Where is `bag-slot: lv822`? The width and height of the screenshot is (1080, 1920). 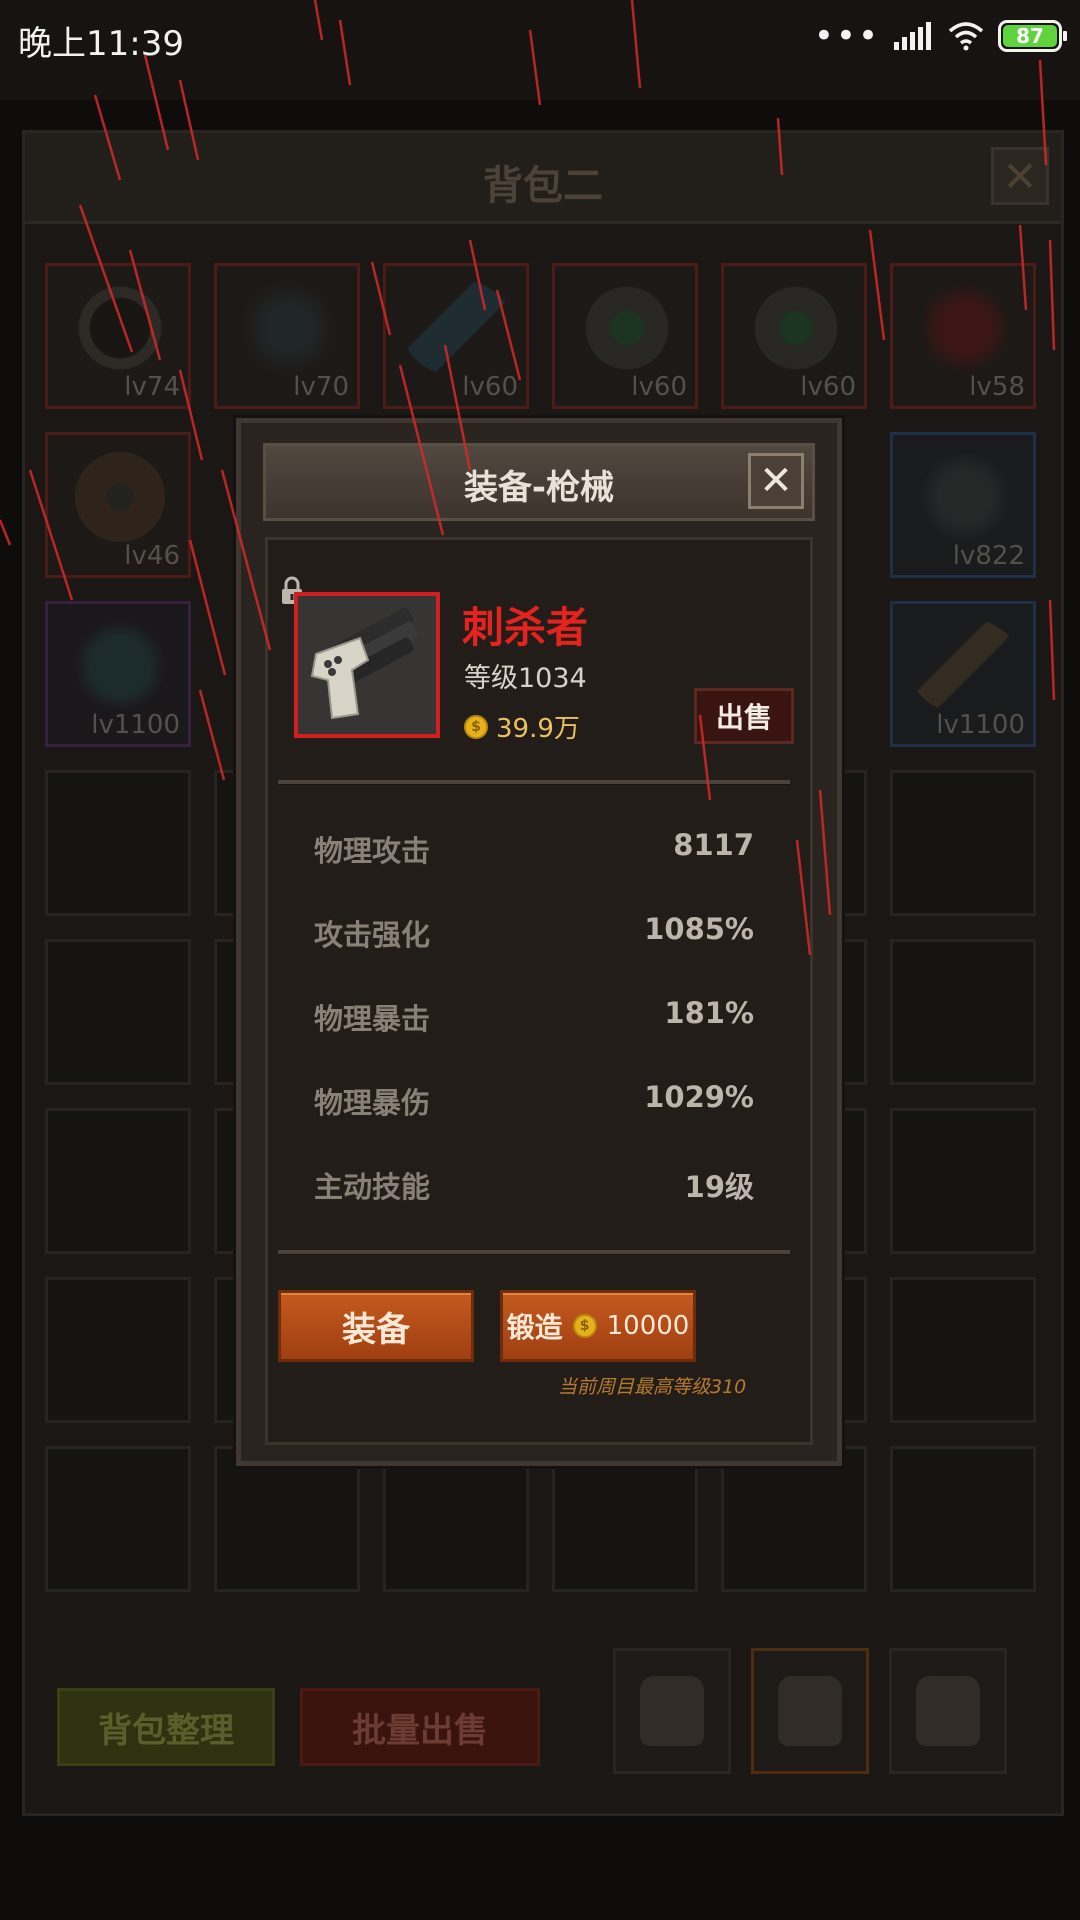 bag-slot: lv822 is located at coordinates (963, 505).